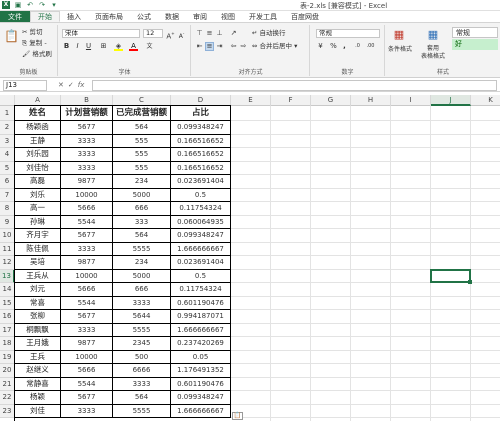 Image resolution: width=500 pixels, height=421 pixels. Describe the element at coordinates (475, 44) in the screenshot. I see `style-good: 好` at that location.